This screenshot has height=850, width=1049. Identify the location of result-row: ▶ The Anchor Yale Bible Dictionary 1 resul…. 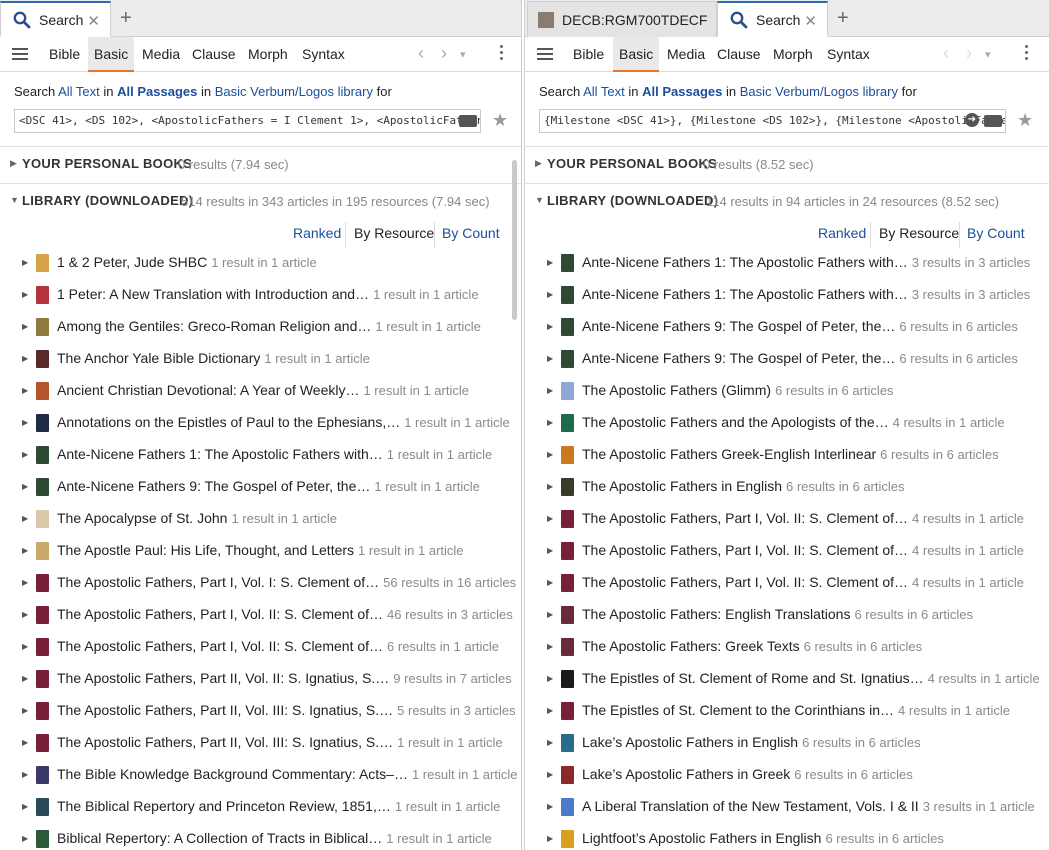
(260, 359).